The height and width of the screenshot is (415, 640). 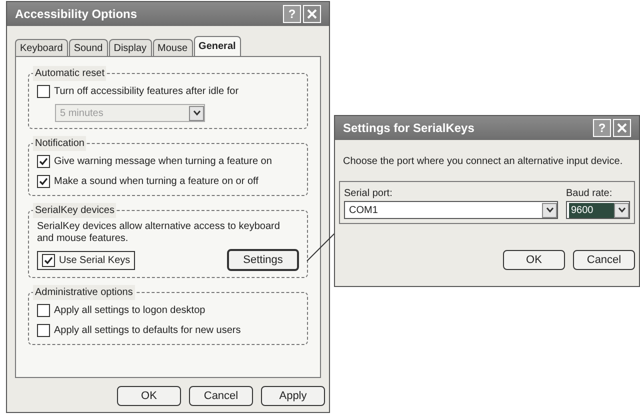 What do you see at coordinates (483, 162) in the screenshot?
I see `instruction-text: Choose the port where you connect an alternative input device.` at bounding box center [483, 162].